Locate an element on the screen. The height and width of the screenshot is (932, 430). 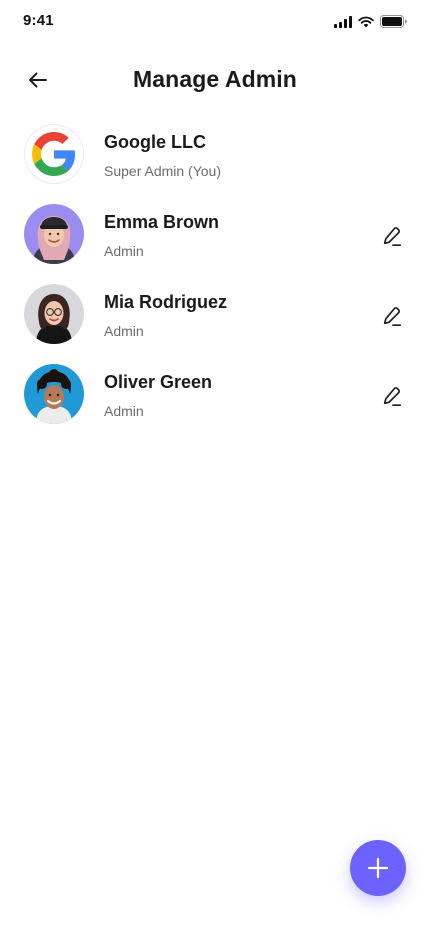
add-admin-button is located at coordinates (378, 868).